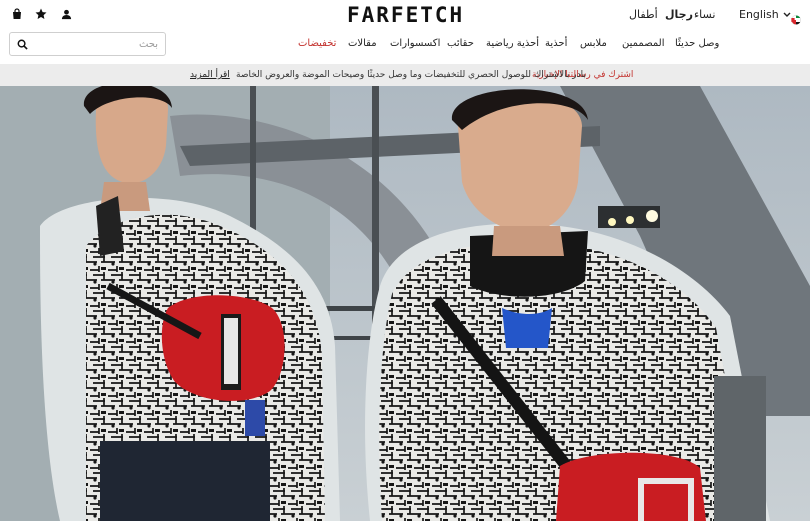  I want to click on nav-accessories: اكسسوارات, so click(415, 43).